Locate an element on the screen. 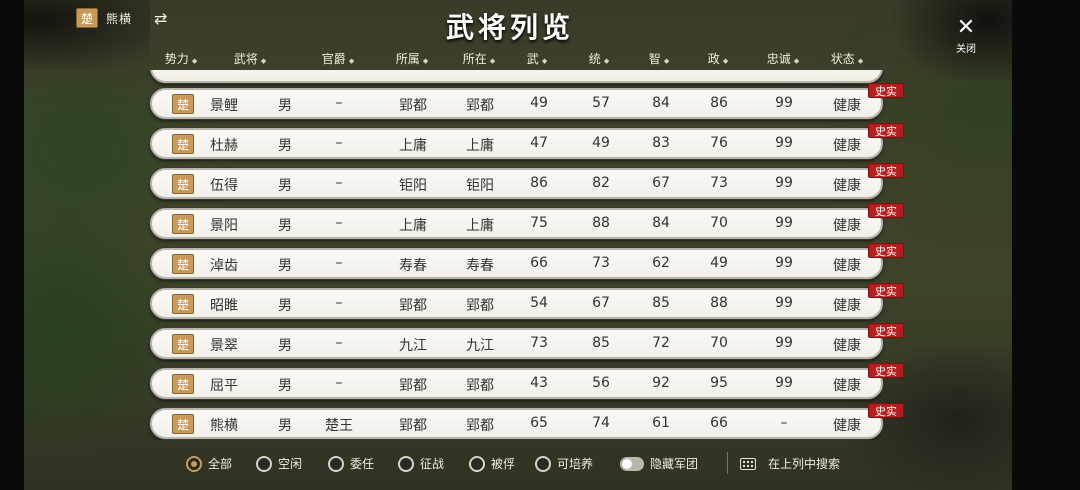 This screenshot has width=1080, height=490. cell-pol: 73 is located at coordinates (719, 183).